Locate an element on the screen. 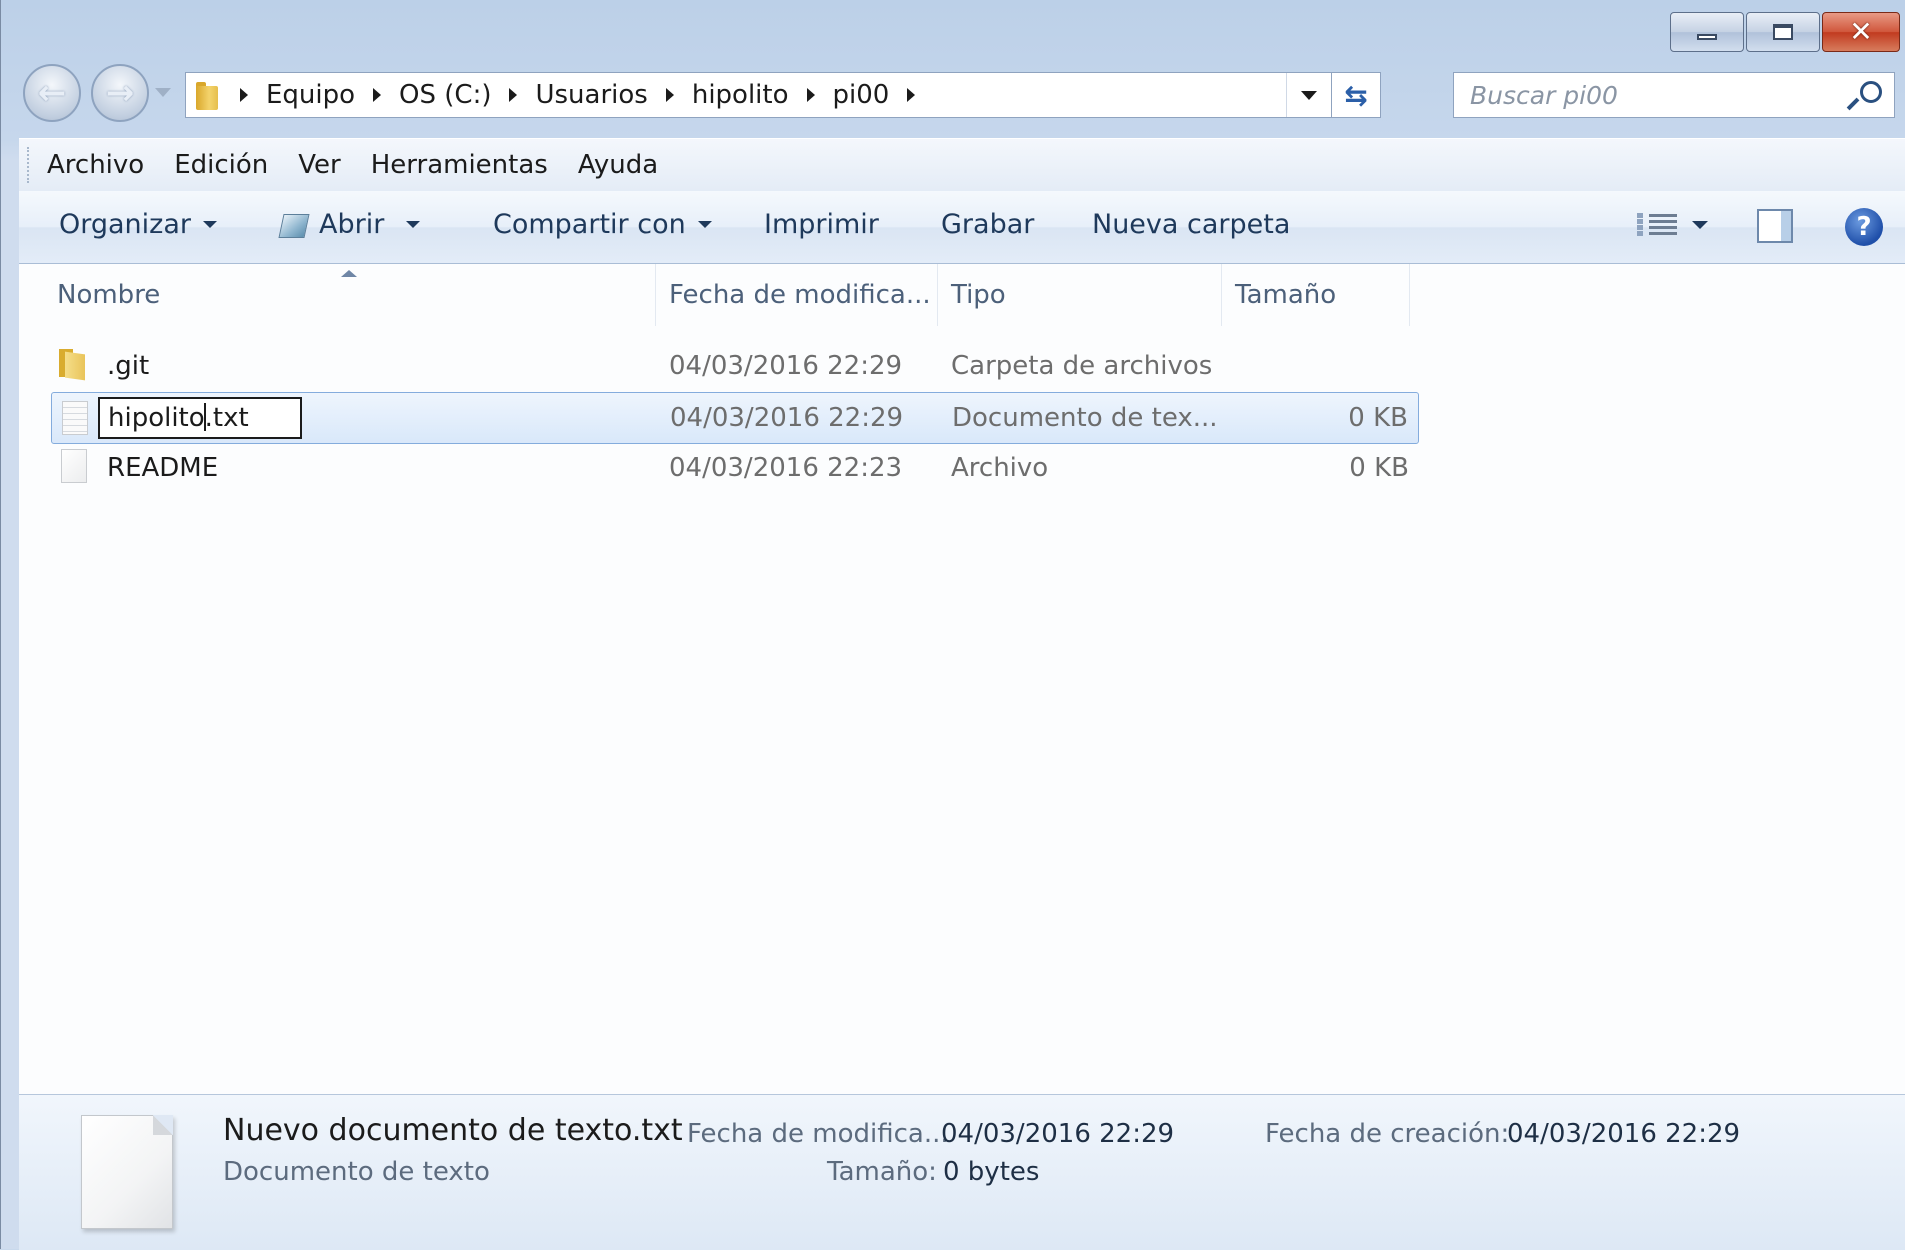  menu-grip is located at coordinates (30, 165).